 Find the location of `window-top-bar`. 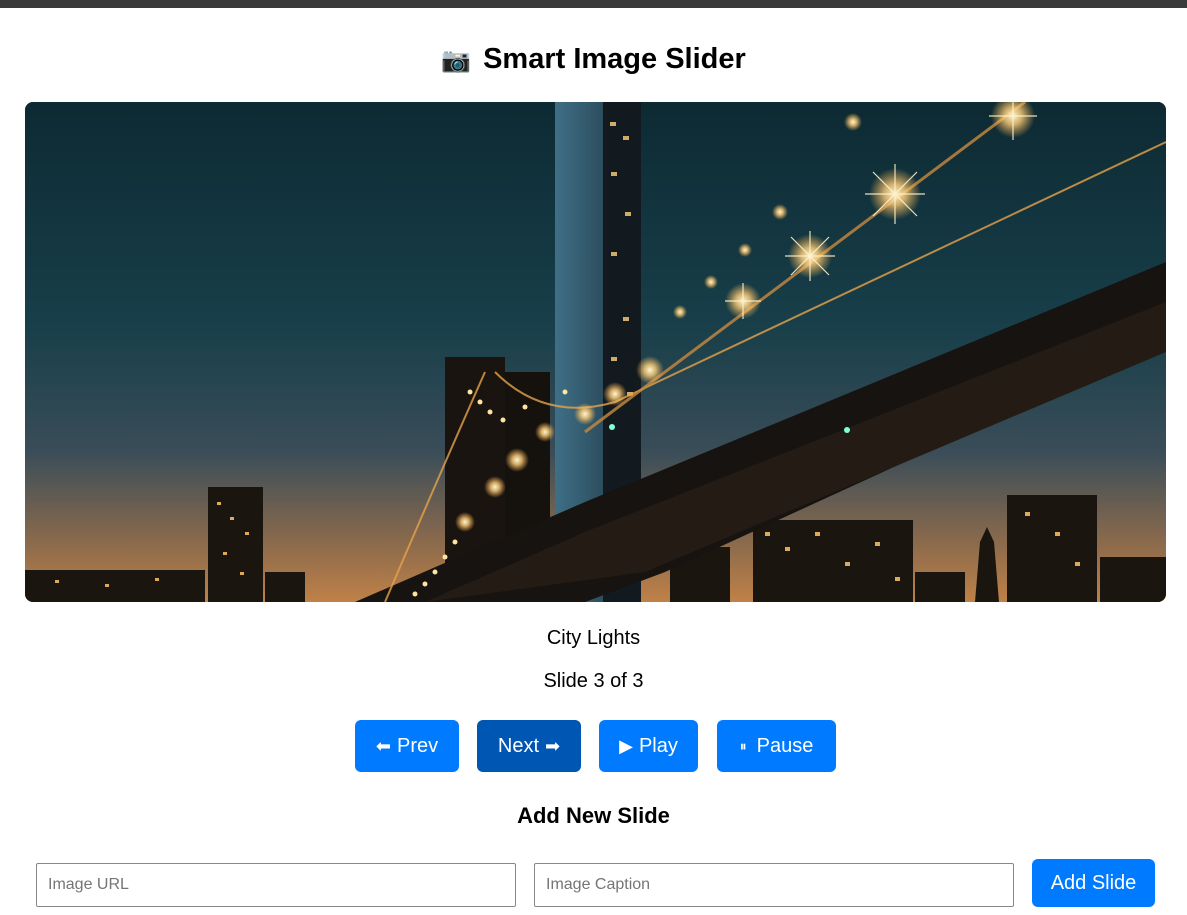

window-top-bar is located at coordinates (593, 4).